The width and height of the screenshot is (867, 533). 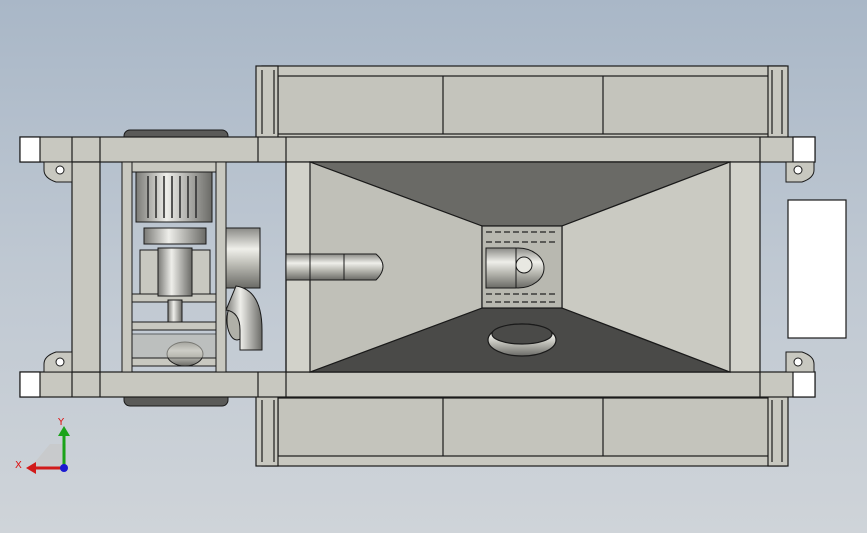 I want to click on x-axis-label: X, so click(x=18, y=465).